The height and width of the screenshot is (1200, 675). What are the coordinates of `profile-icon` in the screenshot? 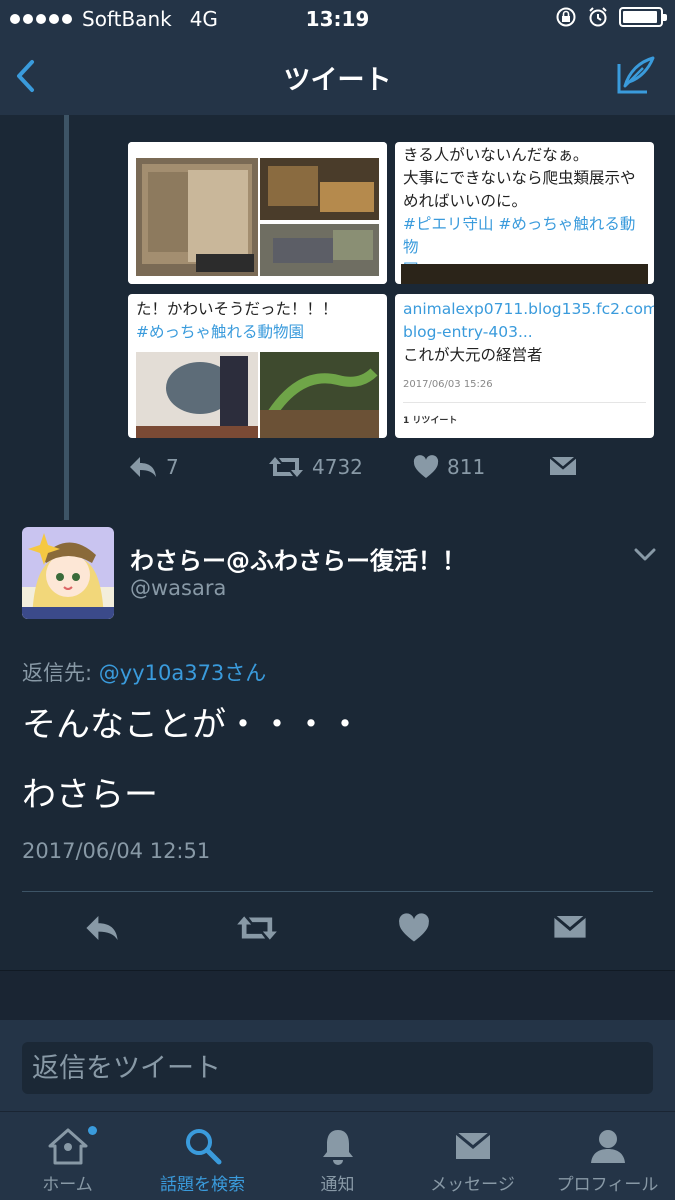 It's located at (607, 1146).